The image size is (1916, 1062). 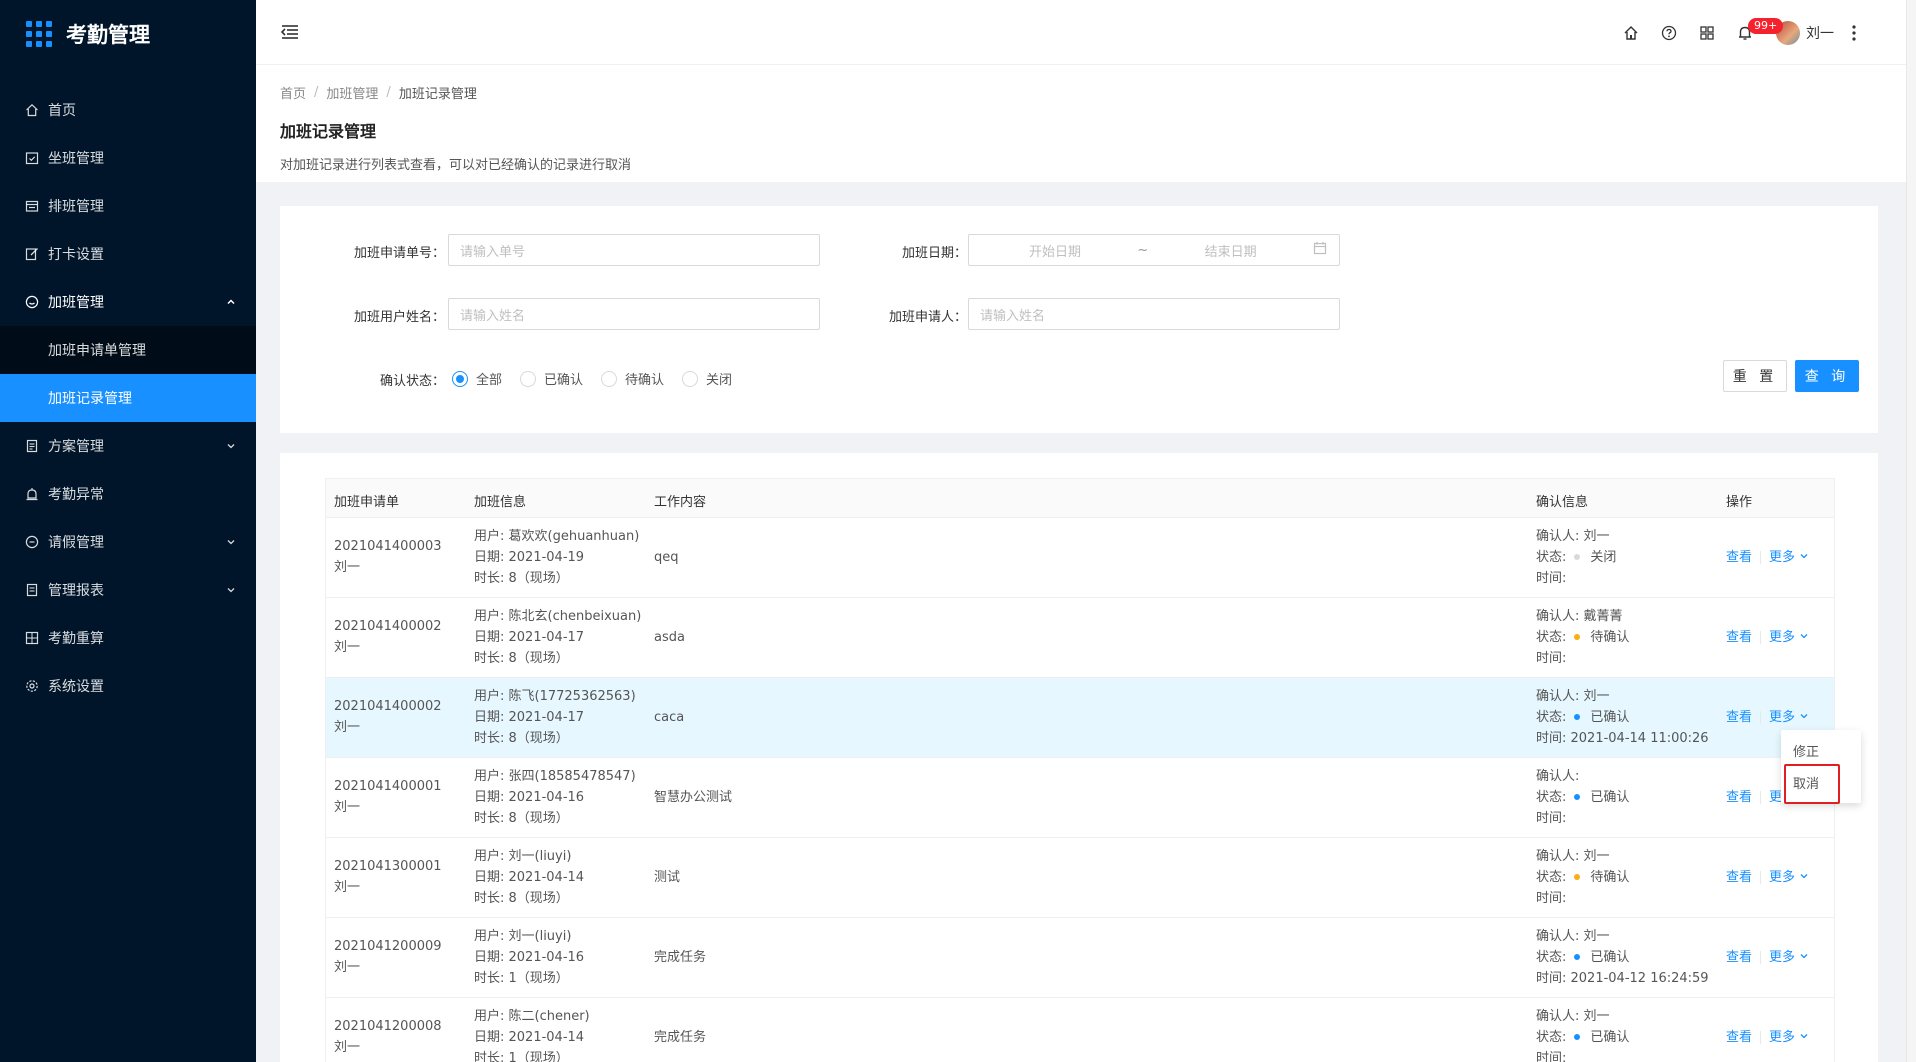 I want to click on sidebar-item-5: 方案管理, so click(x=128, y=446).